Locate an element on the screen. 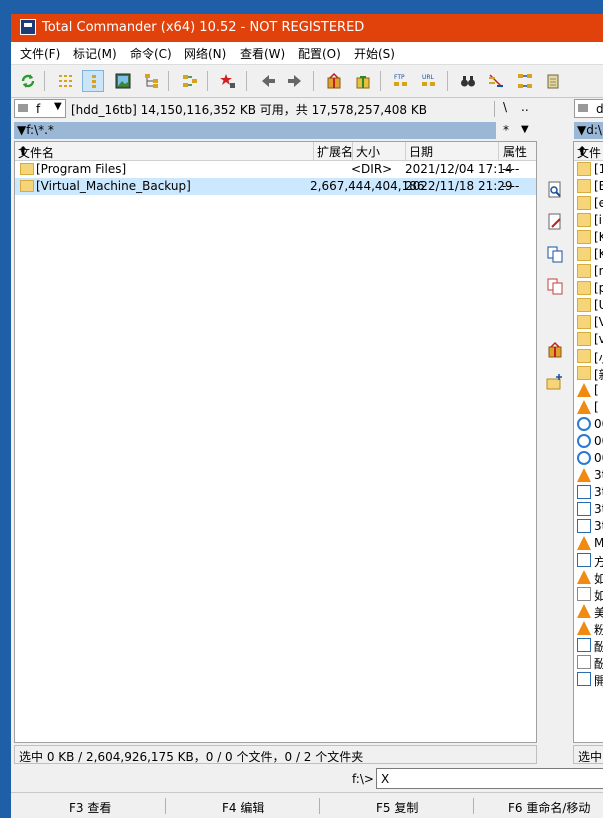 This screenshot has height=818, width=603. right-list-item: 開 is located at coordinates (588, 679).